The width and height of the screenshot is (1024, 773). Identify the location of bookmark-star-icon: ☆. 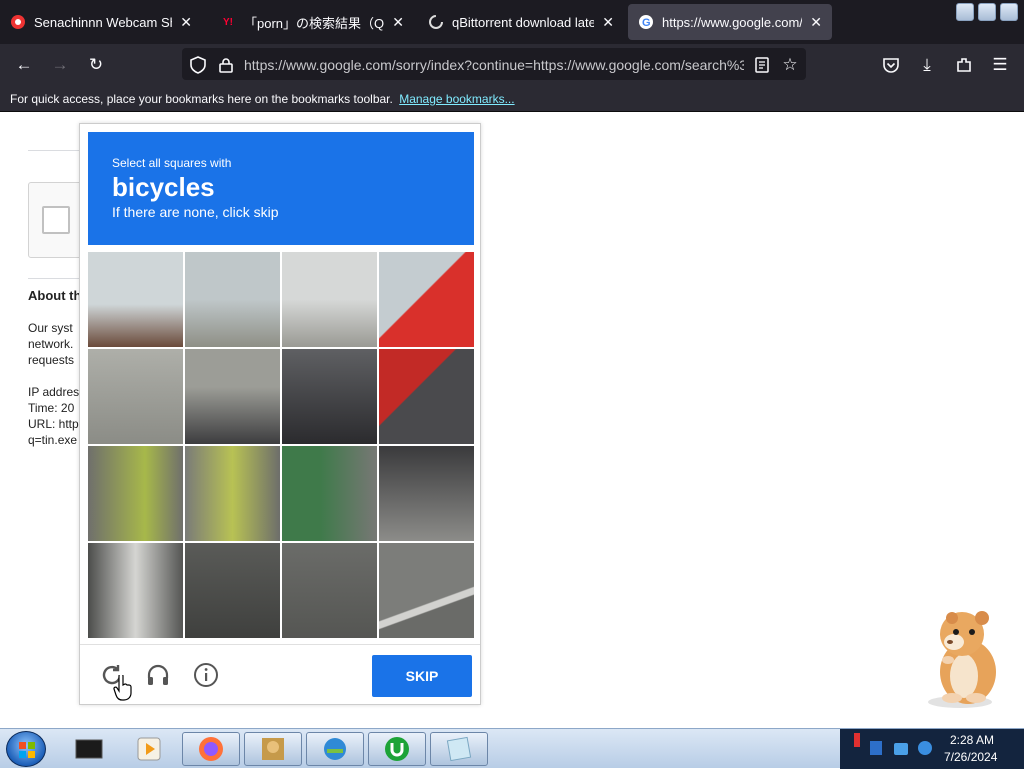
(790, 65).